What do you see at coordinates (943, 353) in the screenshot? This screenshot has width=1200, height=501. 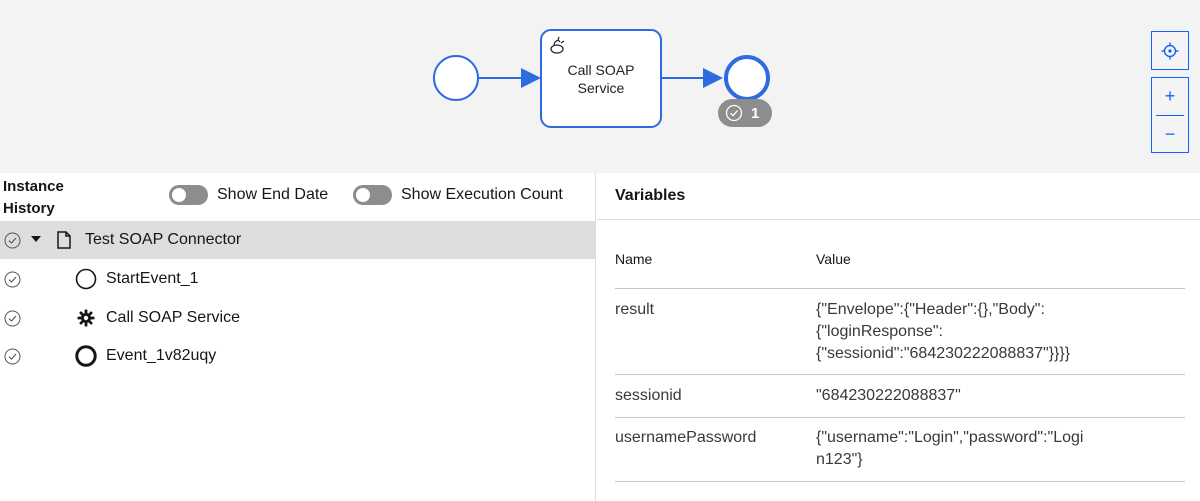 I see `value-line: {"sessionid":"684230222088837"}}}}` at bounding box center [943, 353].